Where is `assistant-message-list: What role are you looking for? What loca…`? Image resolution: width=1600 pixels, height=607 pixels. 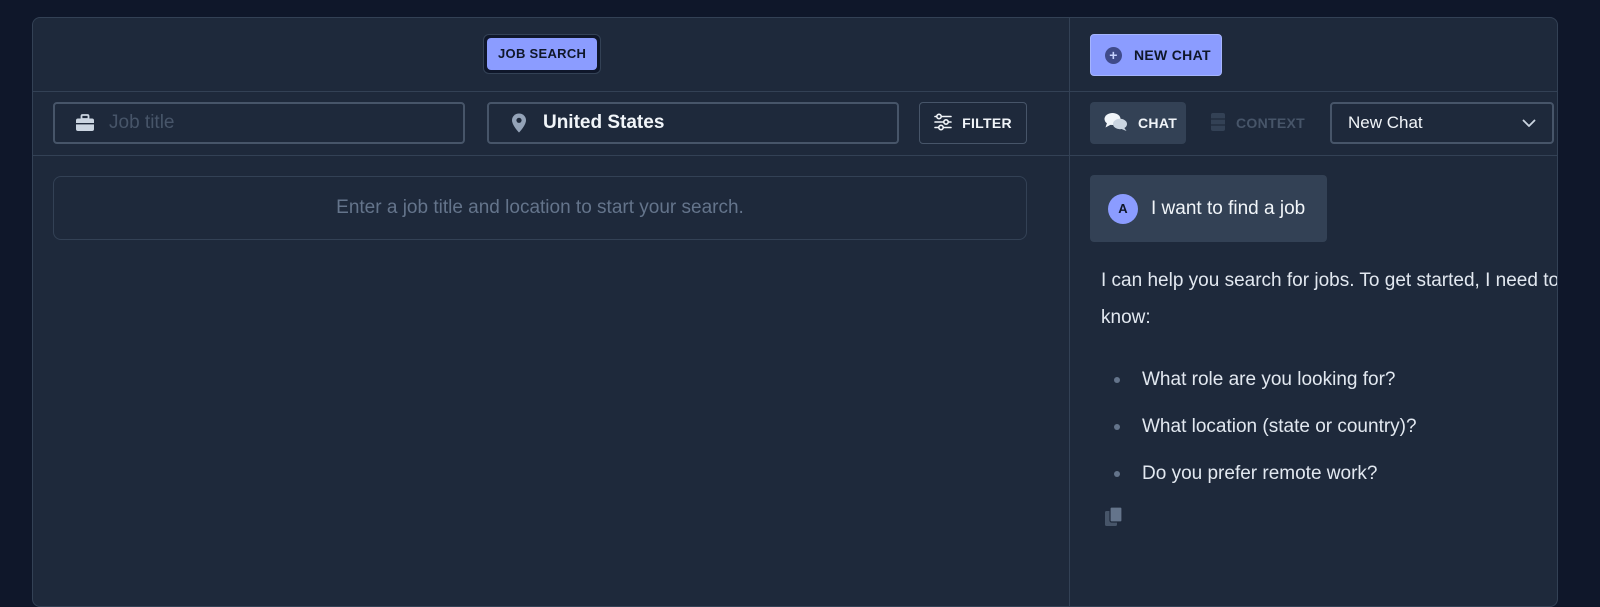
assistant-message-list: What role are you looking for? What loca… is located at coordinates (1265, 430).